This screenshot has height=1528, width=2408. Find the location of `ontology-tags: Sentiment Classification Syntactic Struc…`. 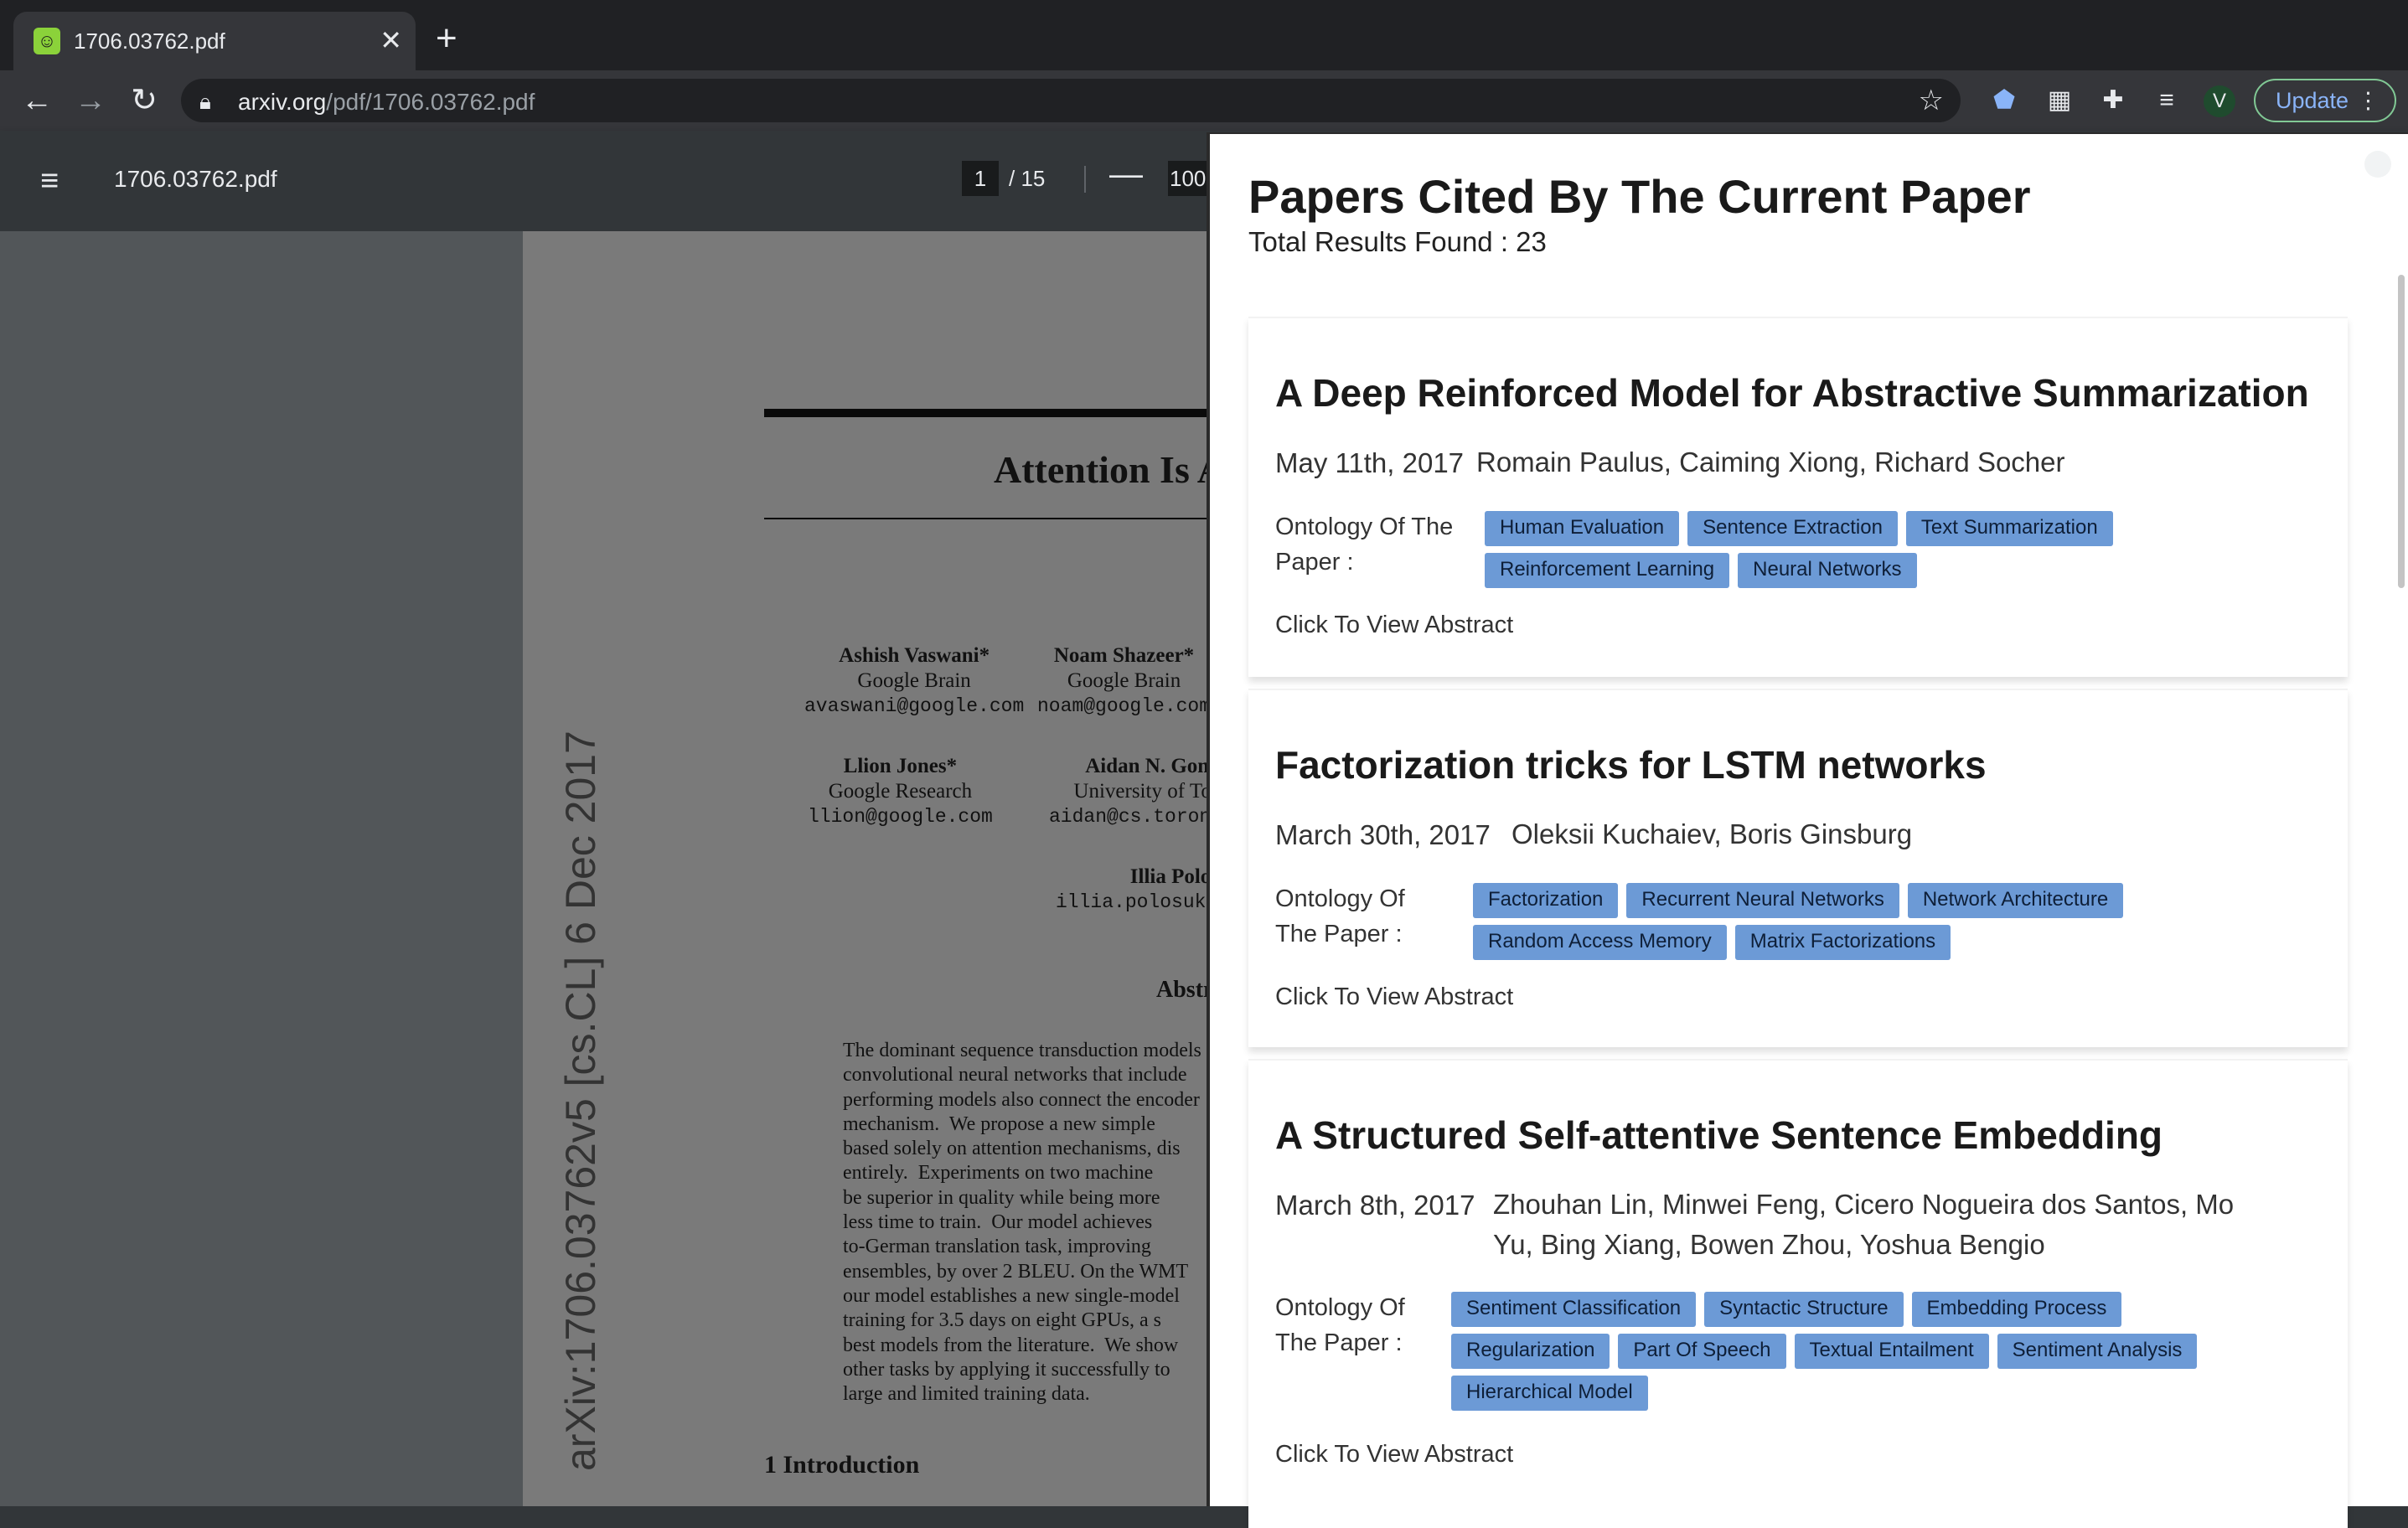

ontology-tags: Sentiment Classification Syntactic Struc… is located at coordinates (1866, 1351).